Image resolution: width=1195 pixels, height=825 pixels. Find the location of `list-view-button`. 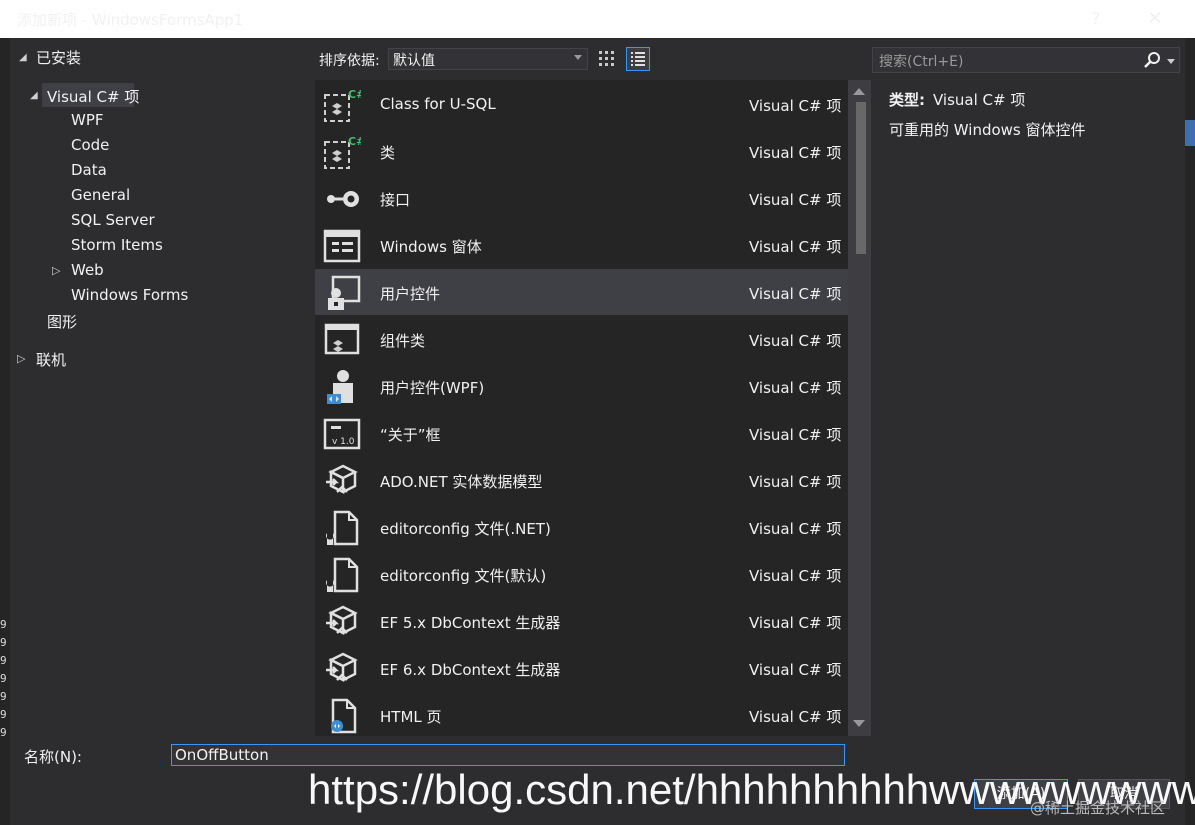

list-view-button is located at coordinates (638, 59).